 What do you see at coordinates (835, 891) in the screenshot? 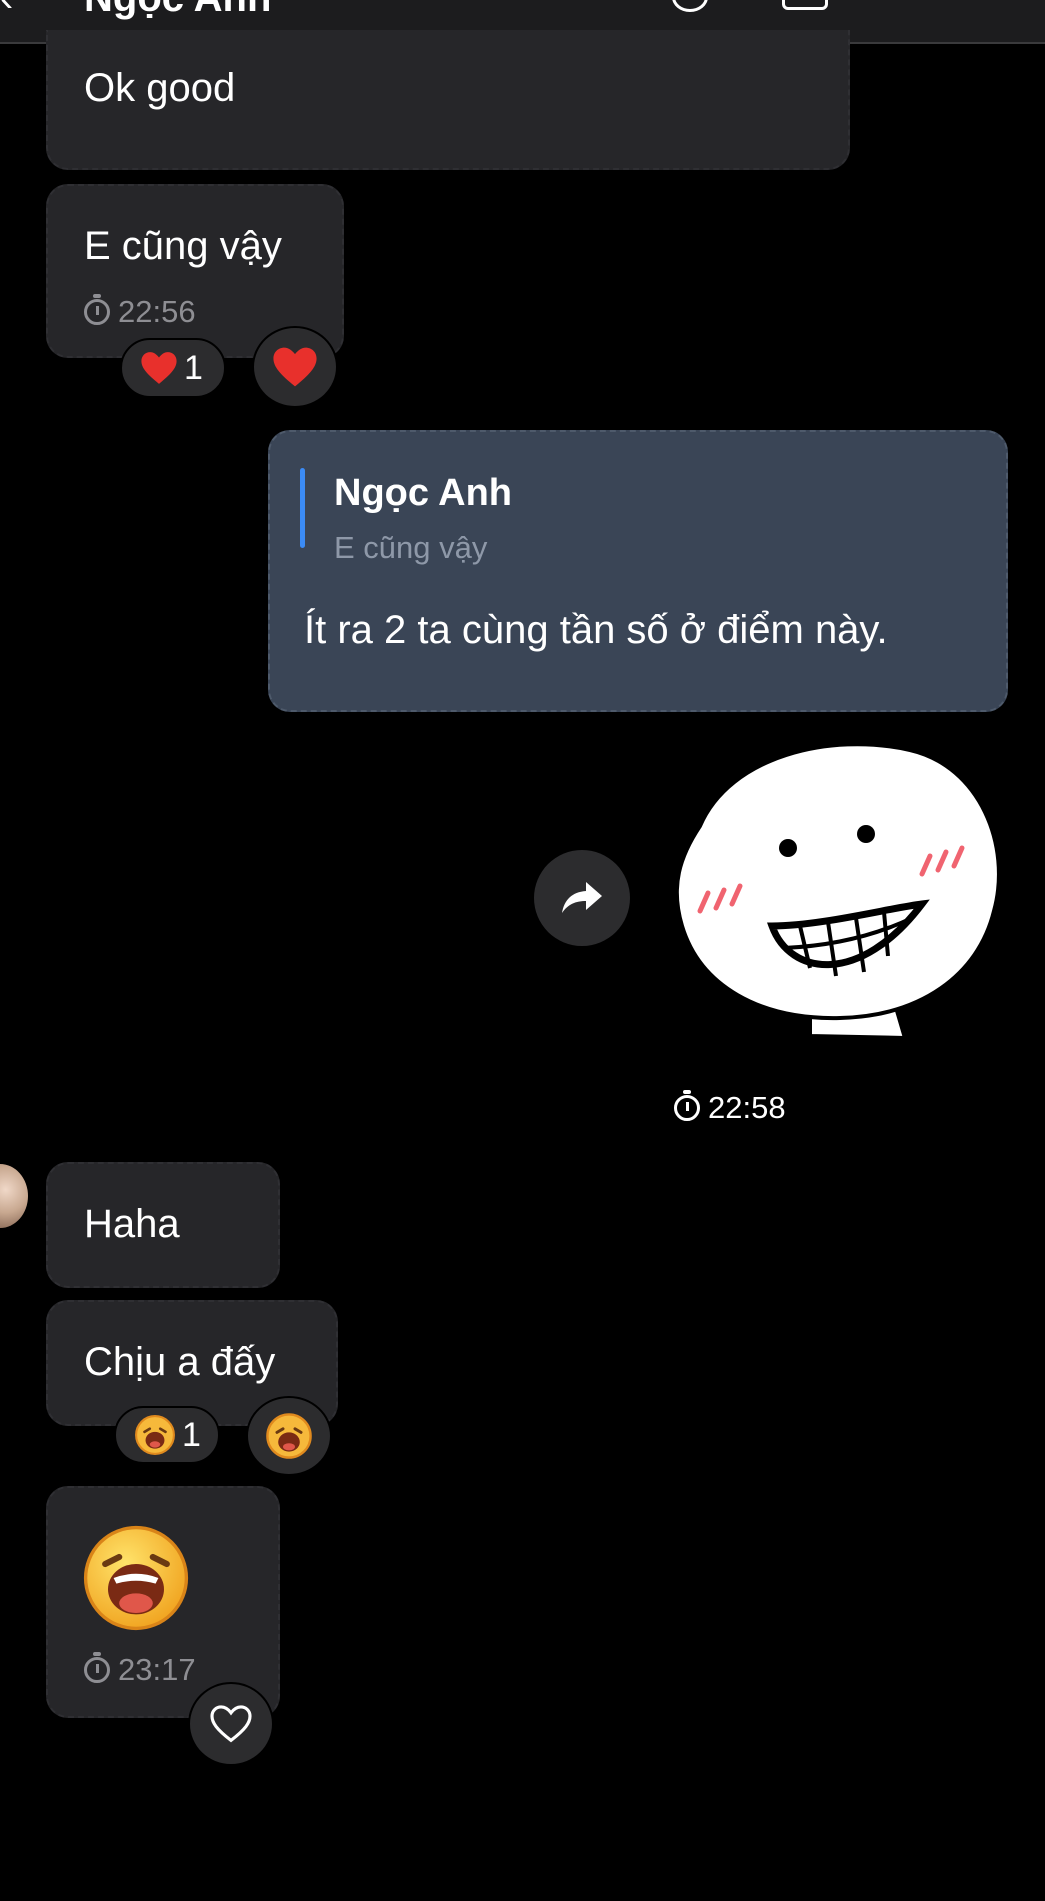
I see `grinning-blob-sticker` at bounding box center [835, 891].